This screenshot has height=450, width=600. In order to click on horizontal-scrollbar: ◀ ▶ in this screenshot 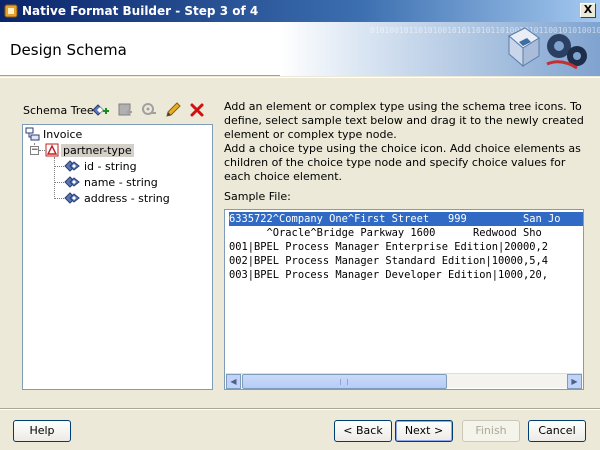, I will do `click(404, 381)`.